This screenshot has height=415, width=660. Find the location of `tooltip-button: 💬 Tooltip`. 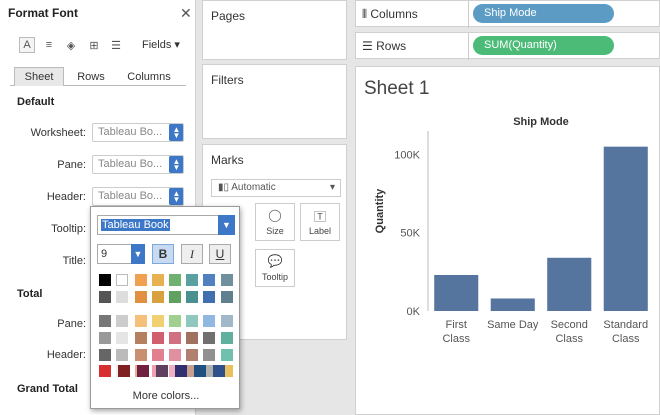

tooltip-button: 💬 Tooltip is located at coordinates (275, 268).